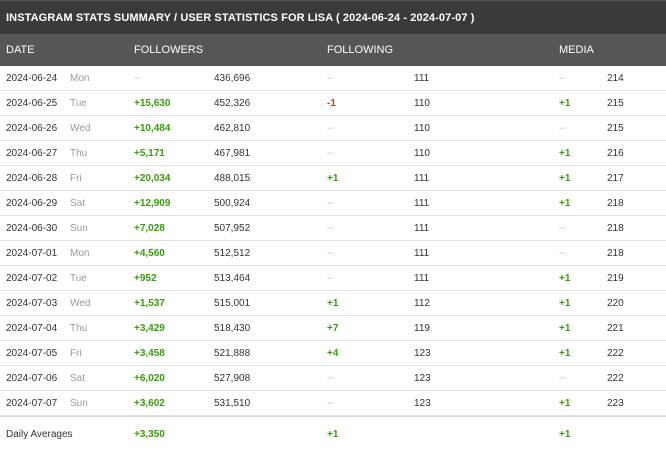 This screenshot has height=451, width=666. What do you see at coordinates (145, 278) in the screenshot?
I see `followers-change-cell: +952` at bounding box center [145, 278].